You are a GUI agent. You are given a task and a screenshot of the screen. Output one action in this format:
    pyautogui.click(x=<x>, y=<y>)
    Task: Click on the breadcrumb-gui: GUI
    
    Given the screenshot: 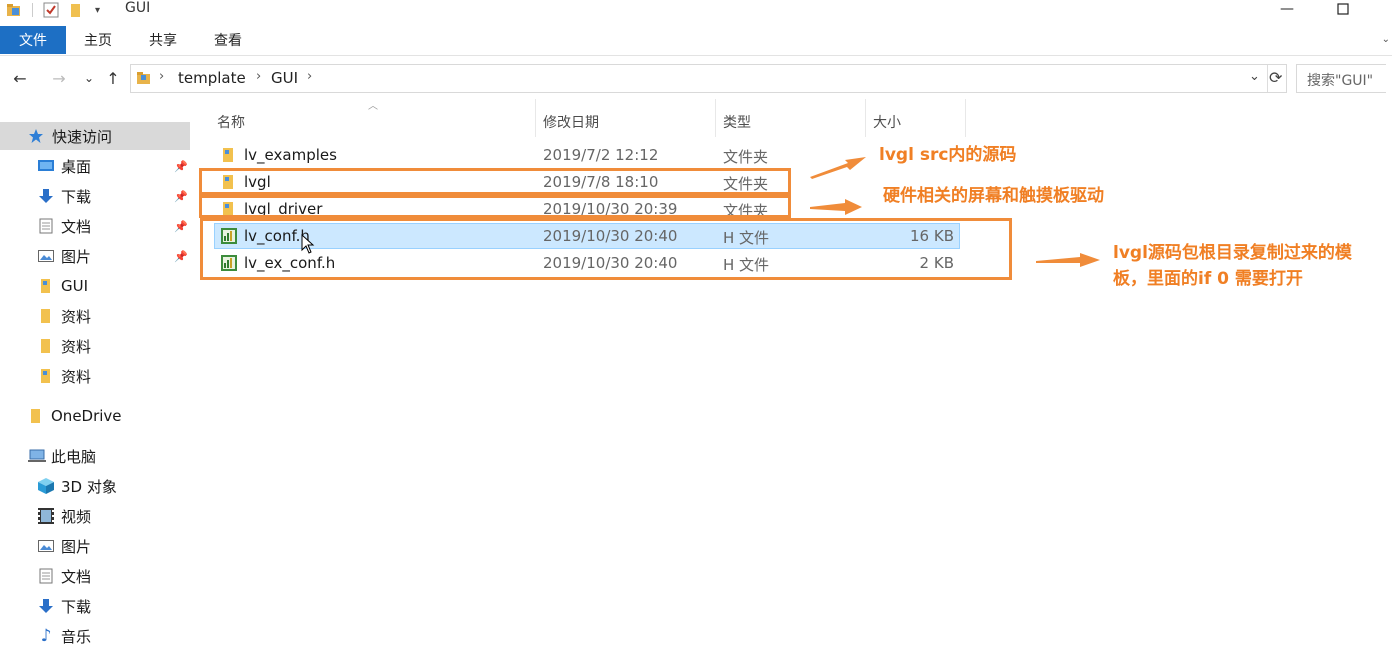 What is the action you would take?
    pyautogui.click(x=284, y=78)
    